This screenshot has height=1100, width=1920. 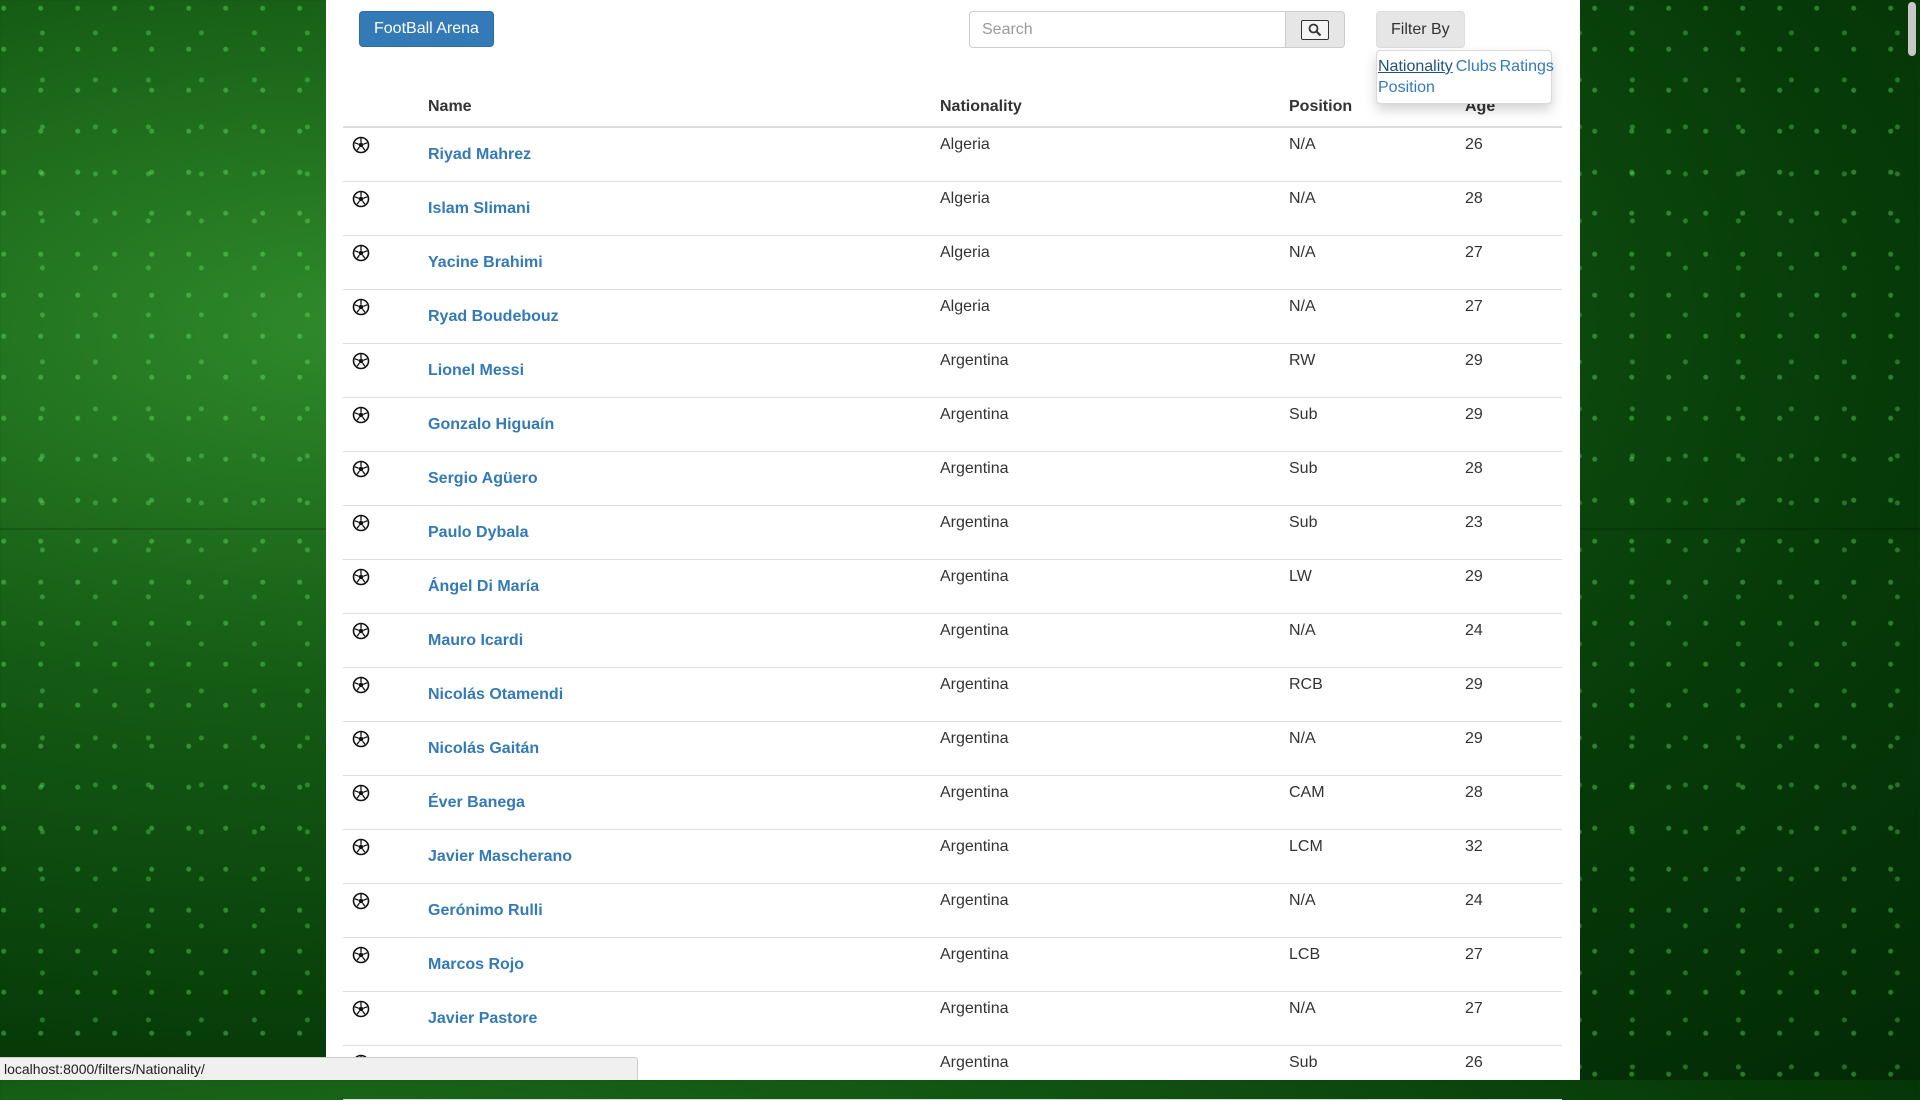 I want to click on player-name-link: Islam Slimani, so click(x=479, y=208).